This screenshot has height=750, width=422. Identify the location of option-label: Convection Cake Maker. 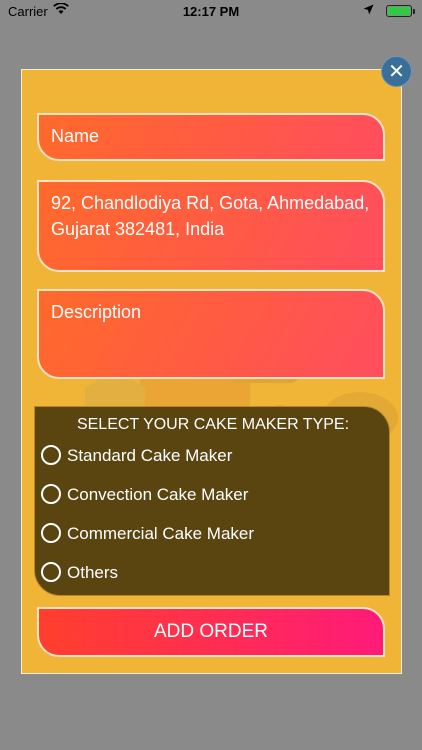
(158, 494).